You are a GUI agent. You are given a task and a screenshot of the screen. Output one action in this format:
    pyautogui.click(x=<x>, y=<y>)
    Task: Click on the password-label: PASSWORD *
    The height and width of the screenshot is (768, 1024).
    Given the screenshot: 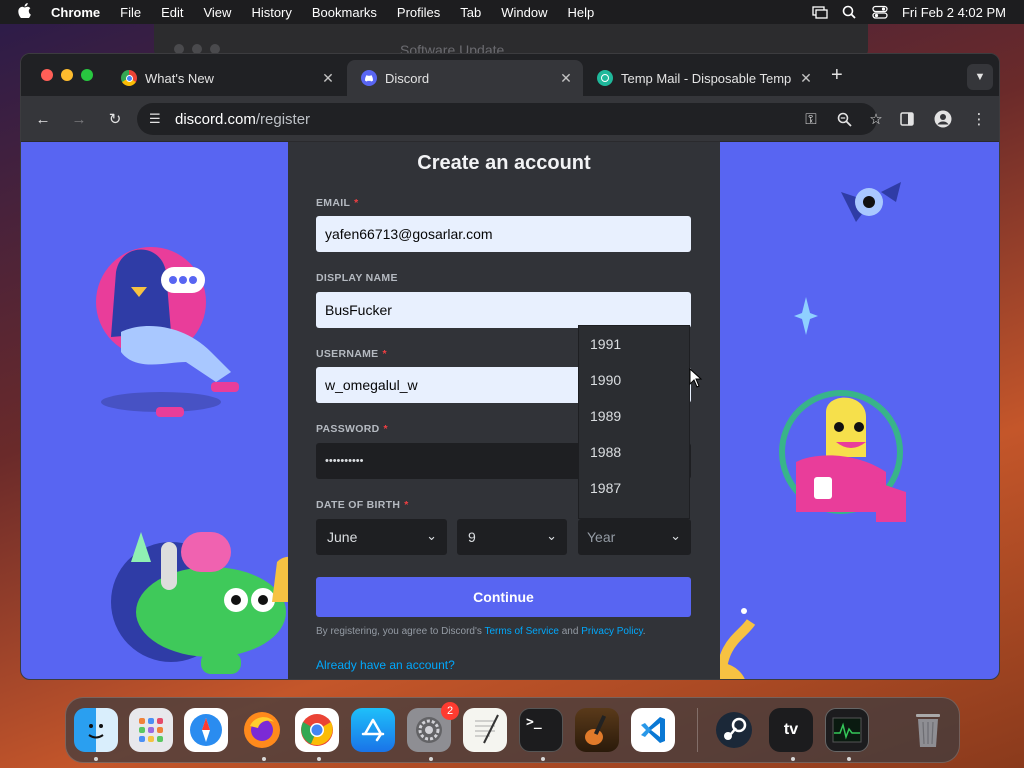 What is the action you would take?
    pyautogui.click(x=352, y=429)
    